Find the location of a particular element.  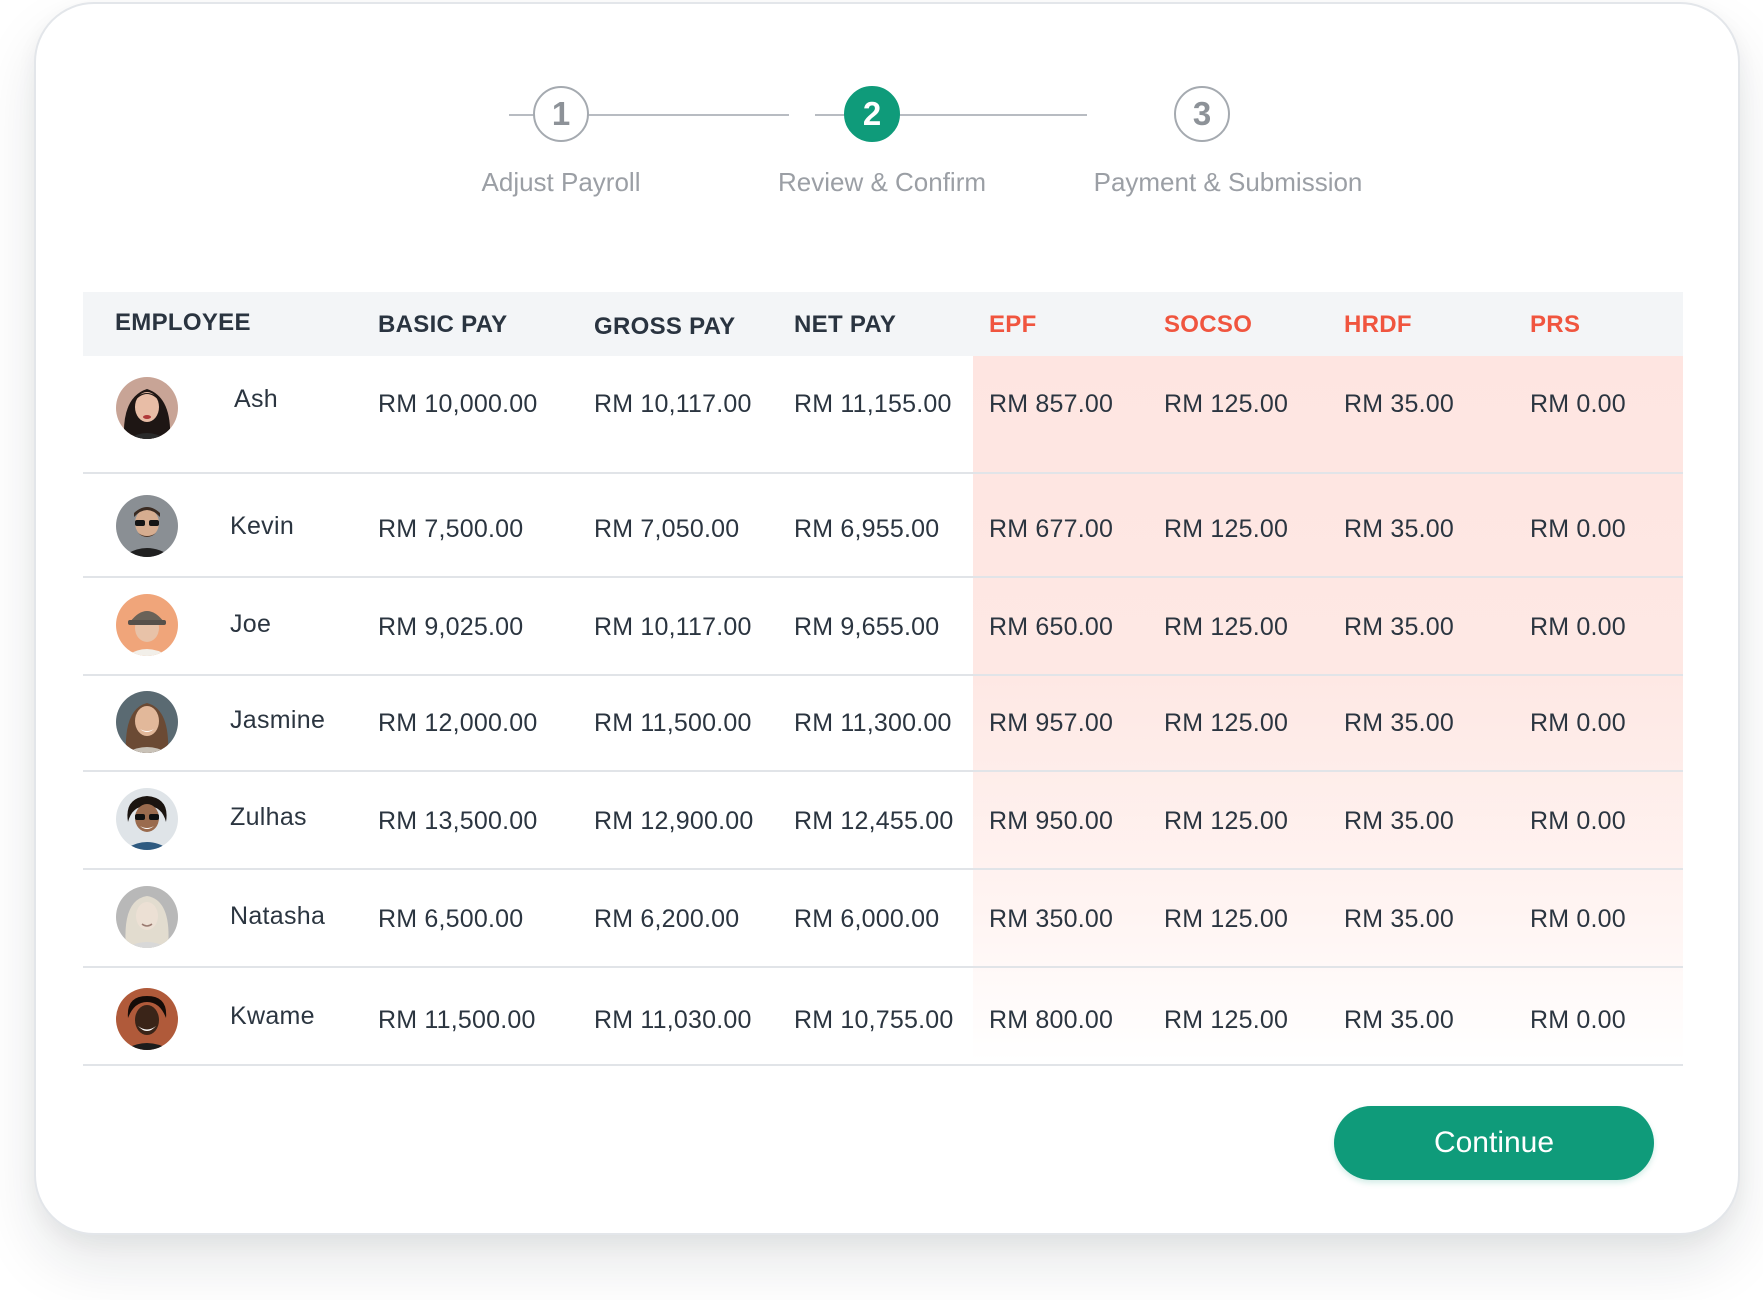

step-3-label: Payment & Submission is located at coordinates (1228, 182).